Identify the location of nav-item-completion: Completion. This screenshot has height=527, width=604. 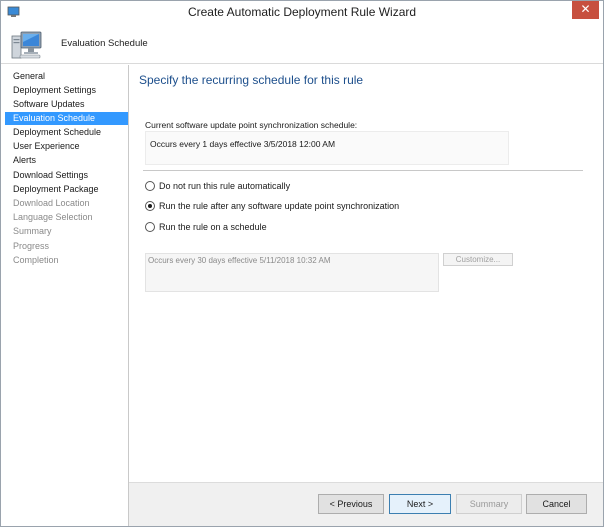
(36, 260).